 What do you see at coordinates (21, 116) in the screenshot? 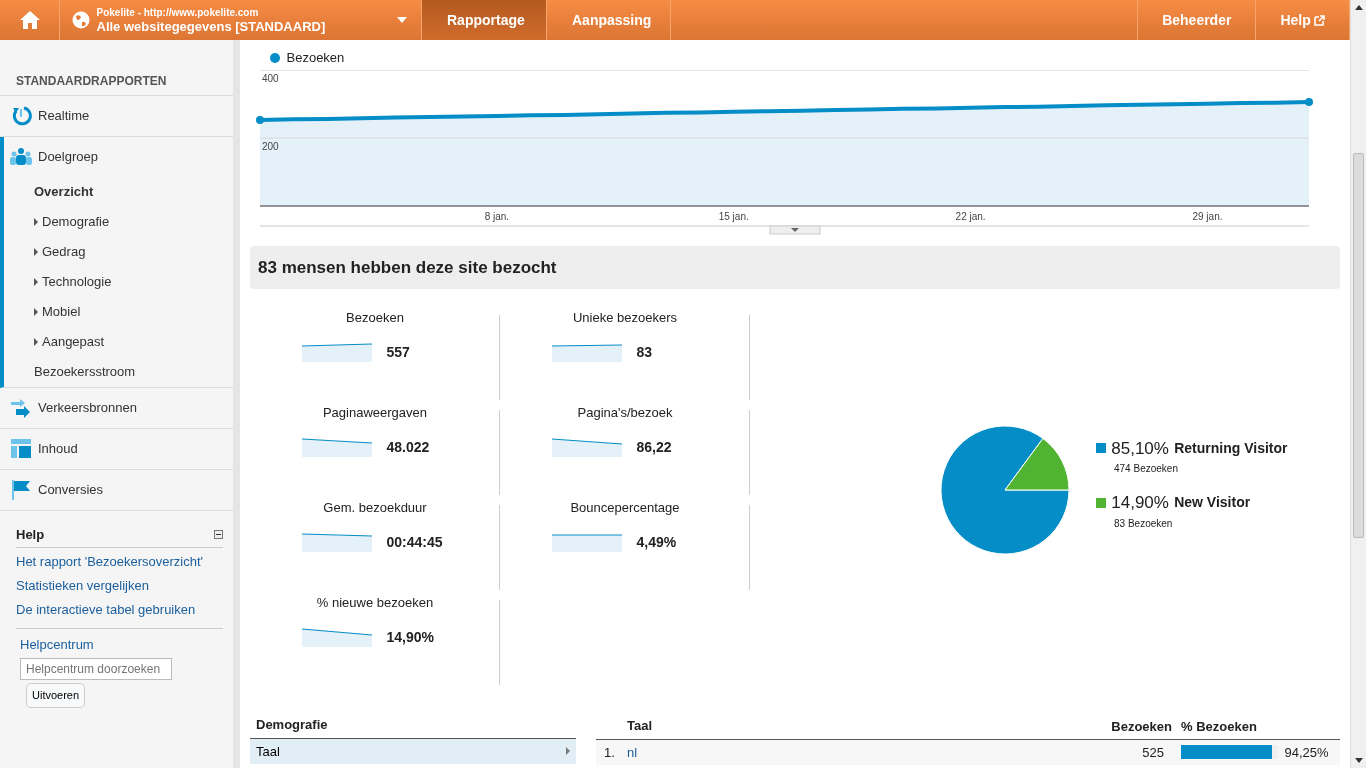
I see `realtime-icon` at bounding box center [21, 116].